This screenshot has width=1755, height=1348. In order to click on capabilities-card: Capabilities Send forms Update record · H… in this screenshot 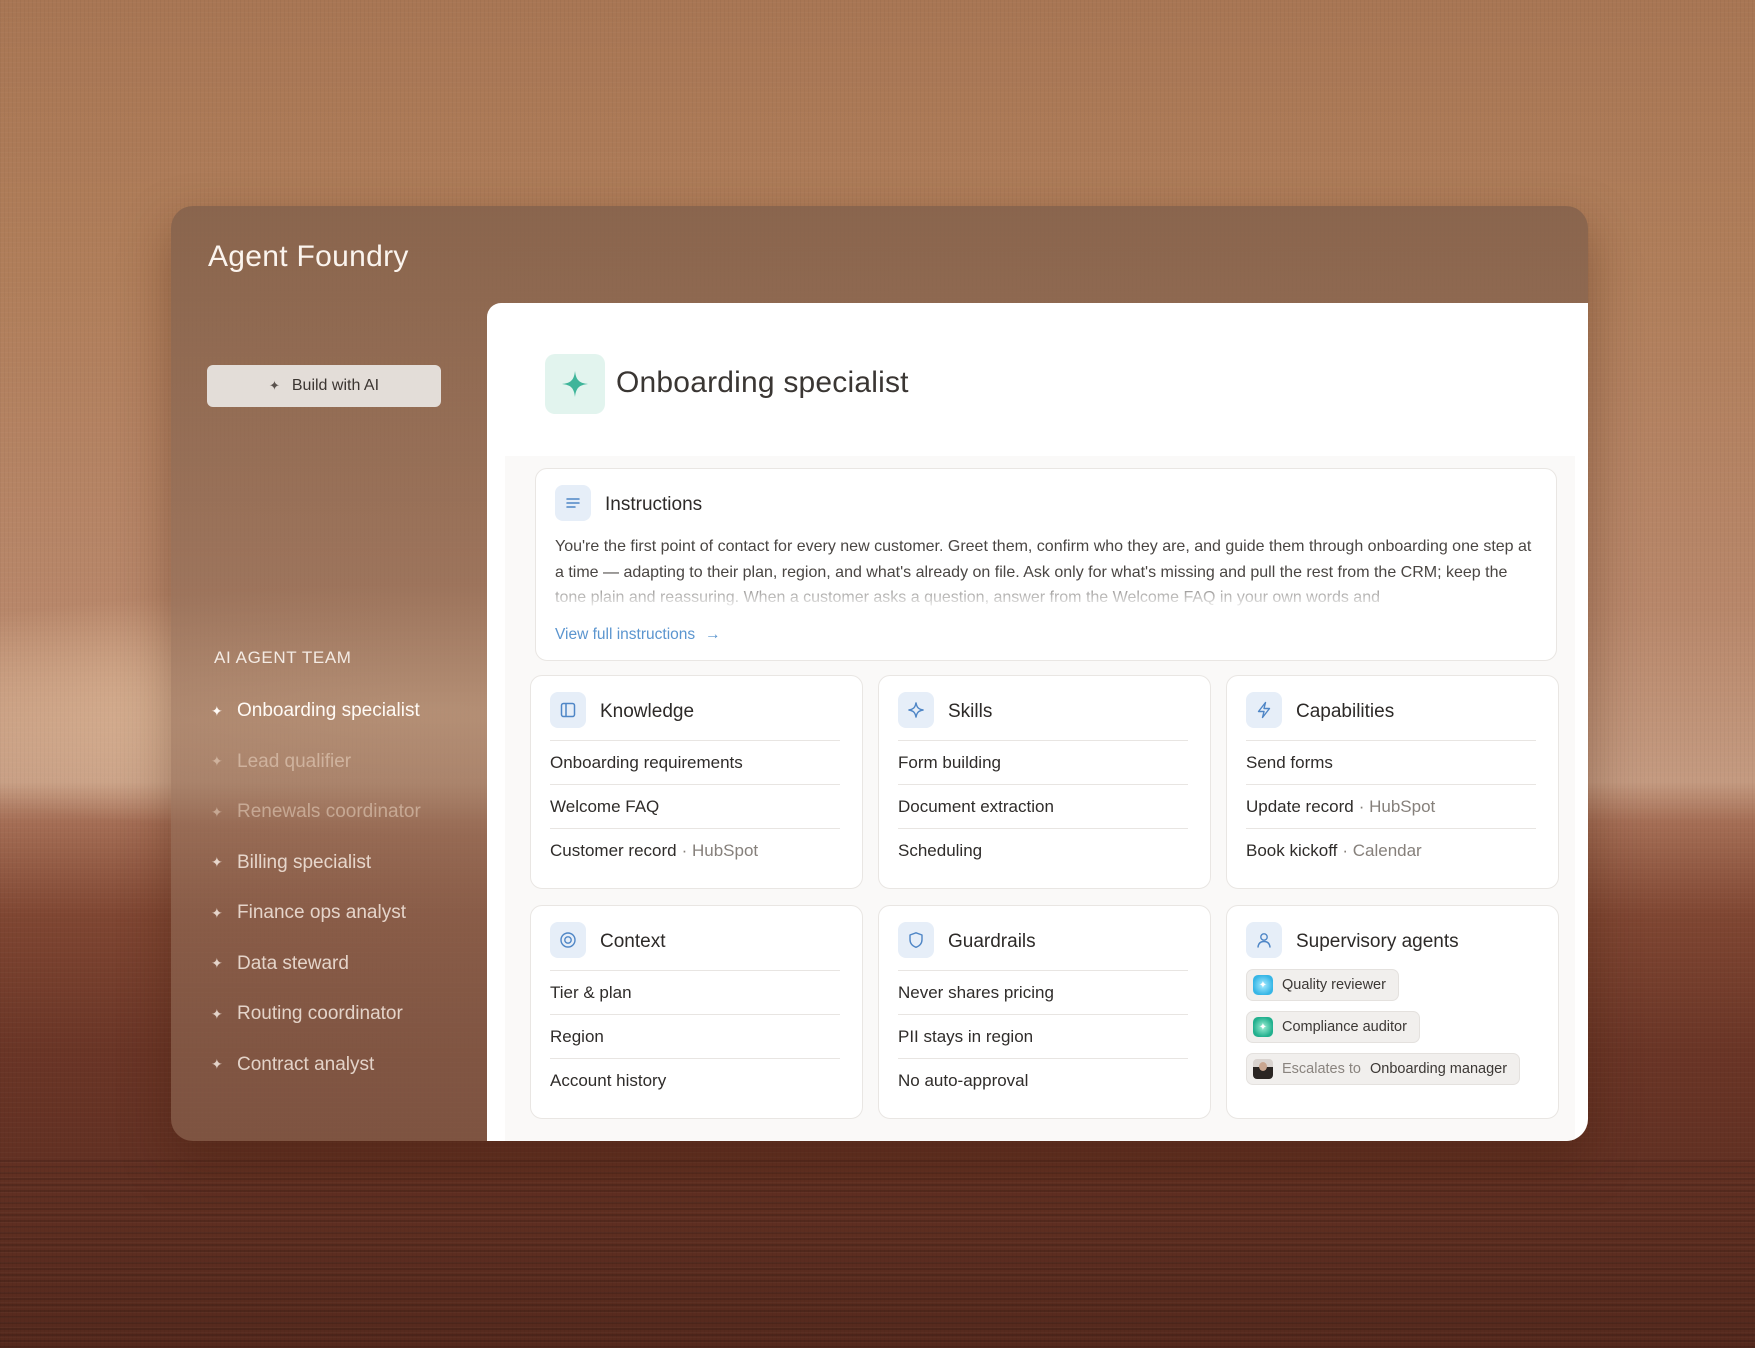, I will do `click(1392, 782)`.